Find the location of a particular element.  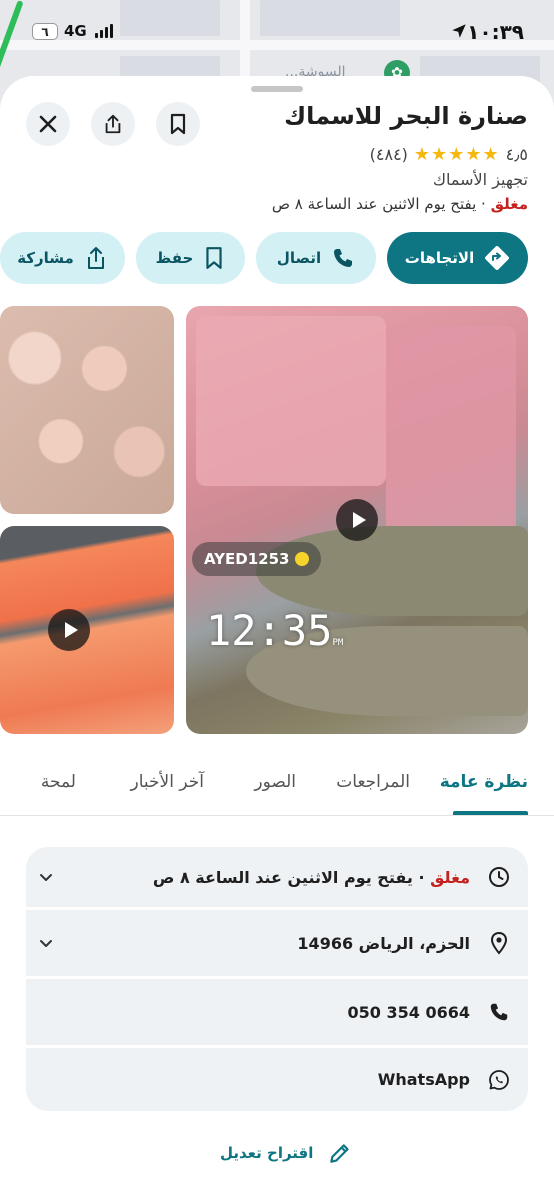

action-chips: الاتجاهات اتصال حفظ مشاركة is located at coordinates (277, 258).